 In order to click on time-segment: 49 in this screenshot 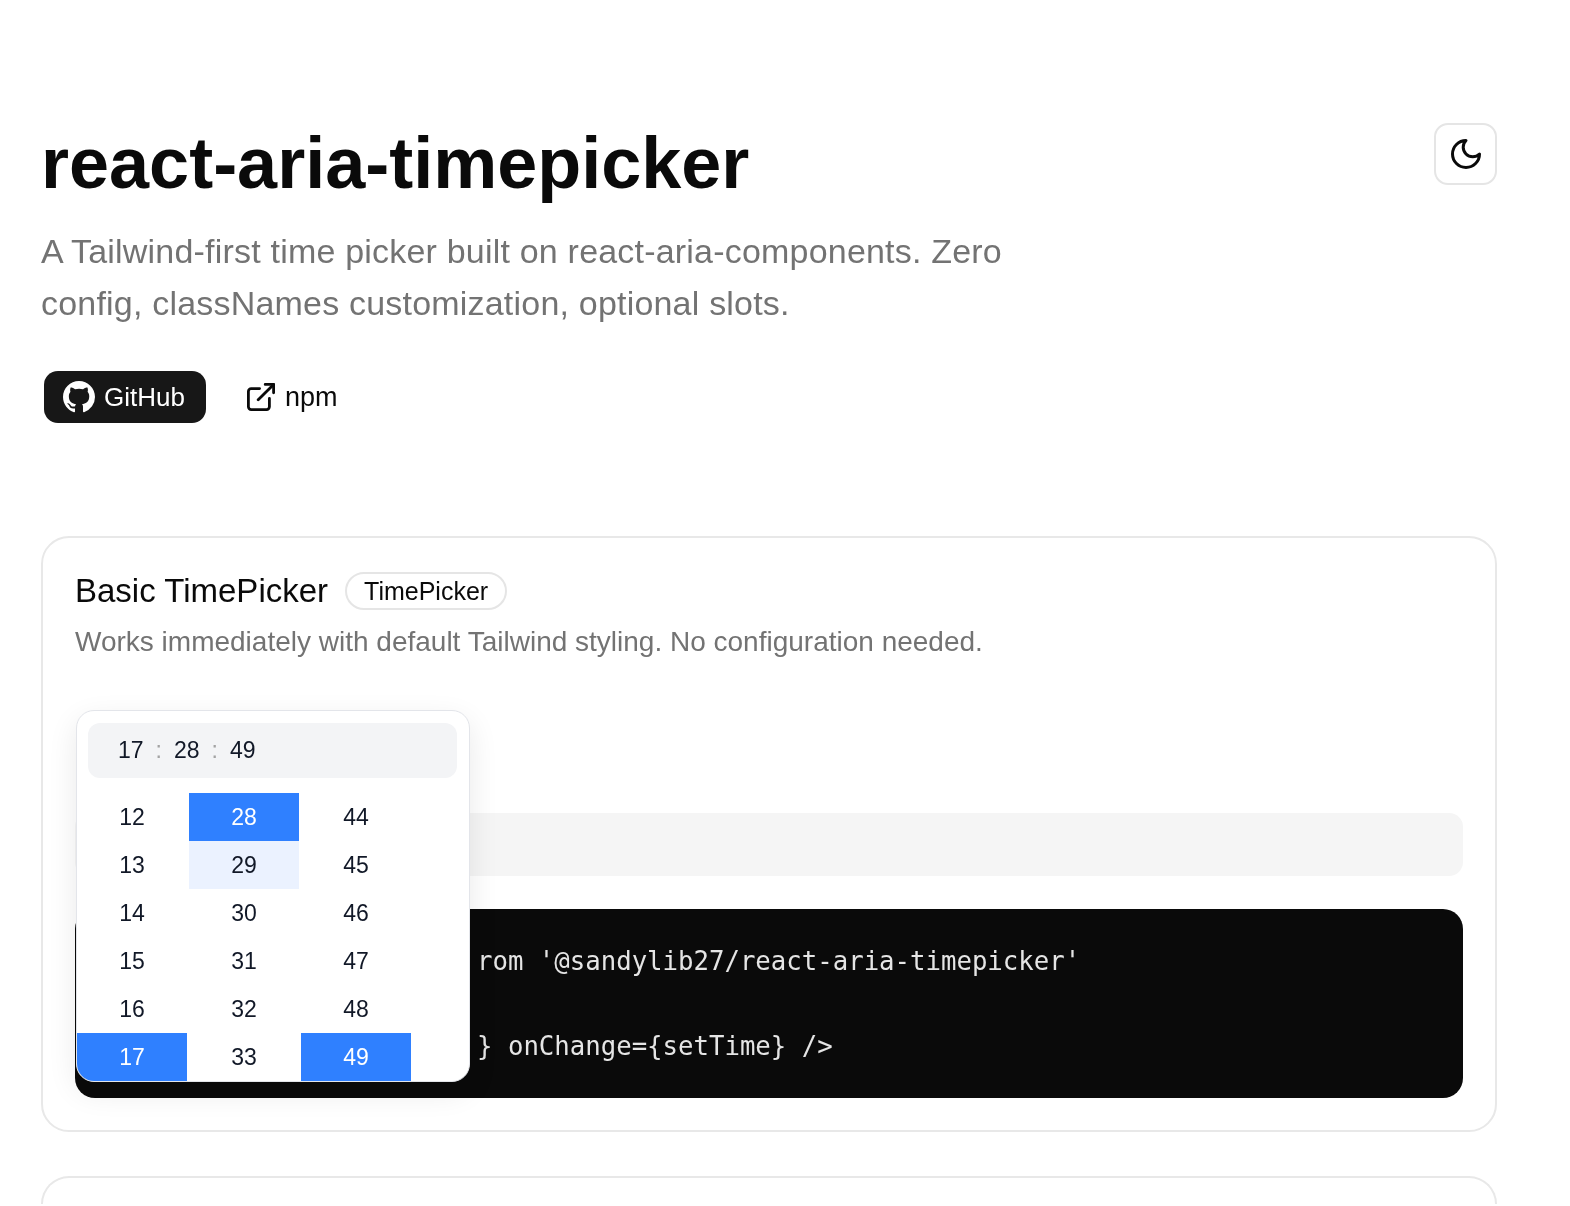, I will do `click(242, 750)`.